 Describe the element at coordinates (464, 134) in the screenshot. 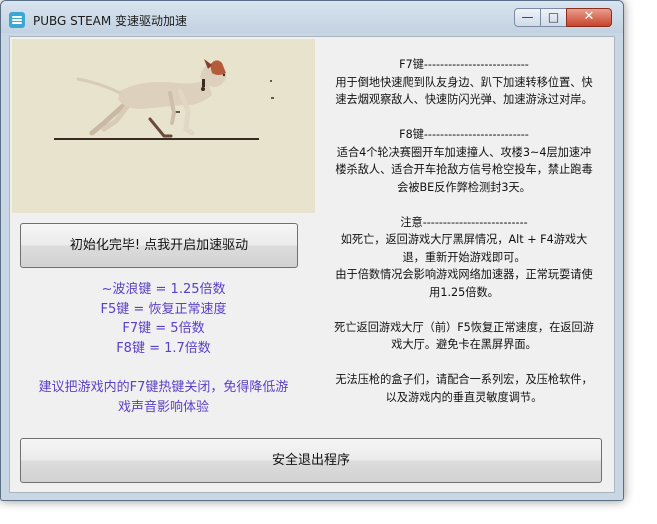

I see `info-line: F8键--------------------------` at that location.